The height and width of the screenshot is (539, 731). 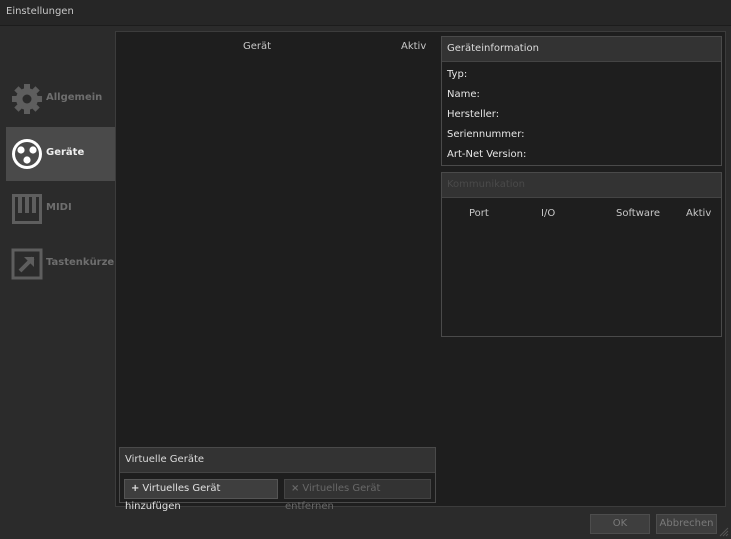 I want to click on dmx-plug-icon, so click(x=27, y=154).